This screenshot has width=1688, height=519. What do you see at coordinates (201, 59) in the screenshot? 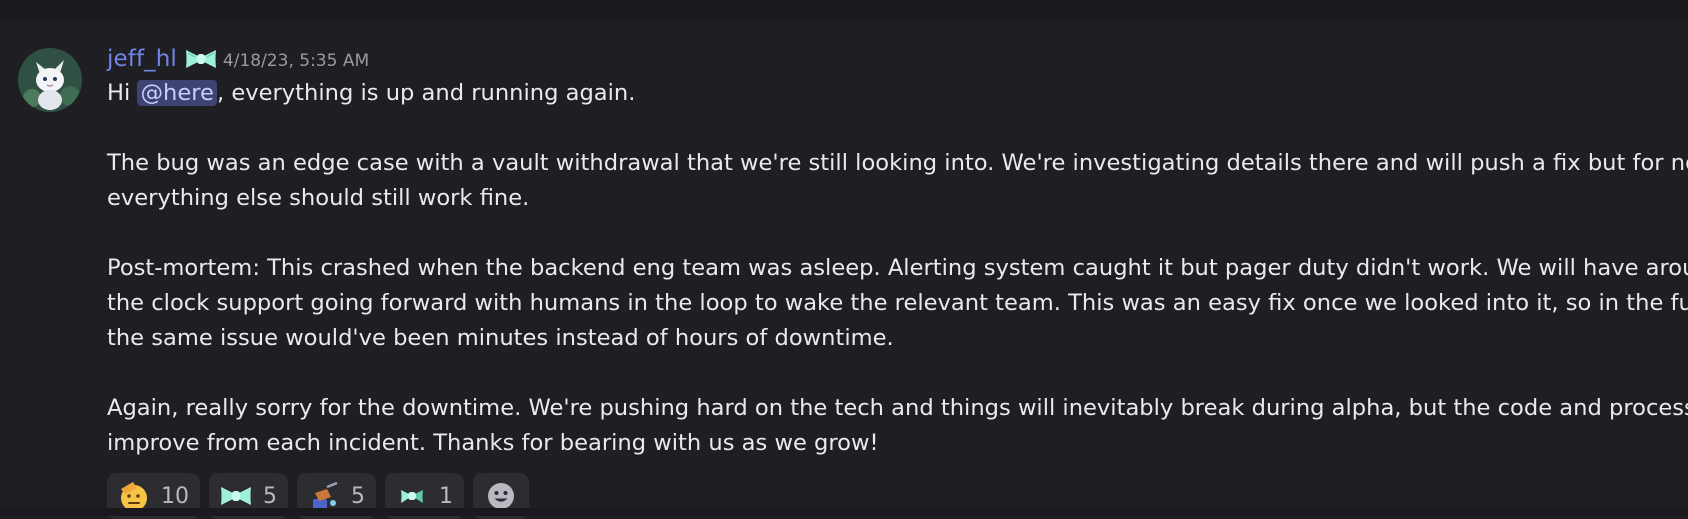
I see `bow-tie-role-icon` at bounding box center [201, 59].